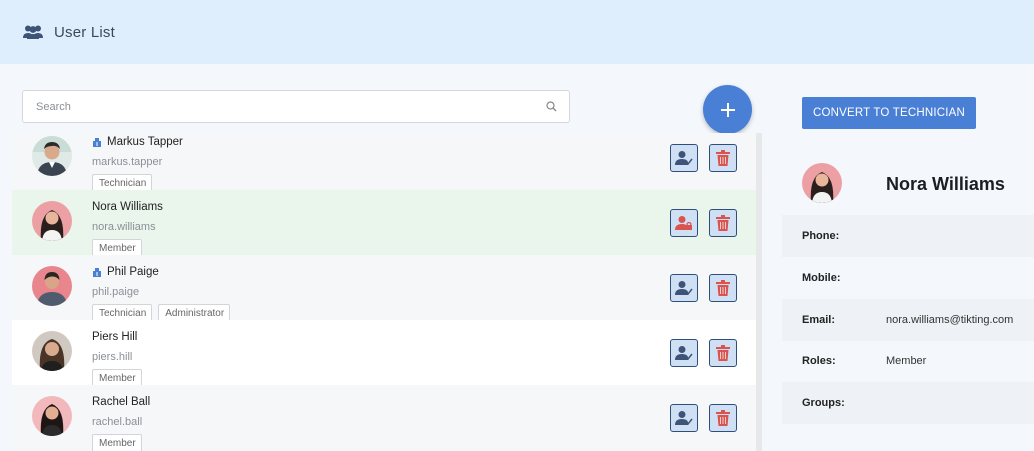 This screenshot has height=451, width=1034. Describe the element at coordinates (908, 236) in the screenshot. I see `phone-field: Phone:` at that location.